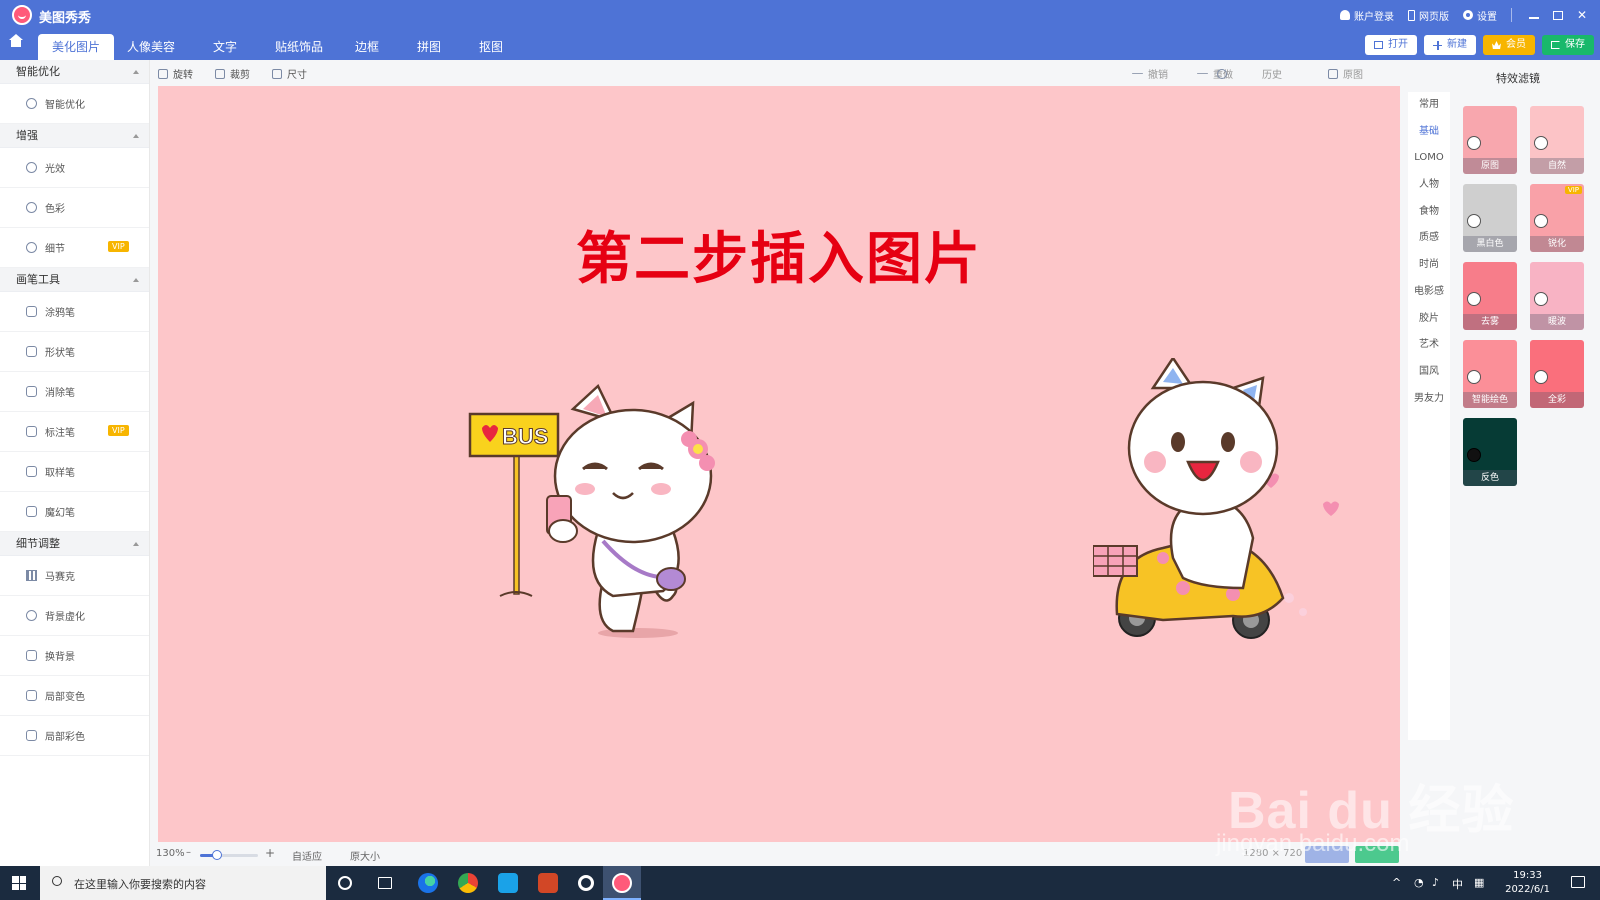 The image size is (1600, 900). What do you see at coordinates (1557, 140) in the screenshot?
I see `filter-thumb-natural: 自然` at bounding box center [1557, 140].